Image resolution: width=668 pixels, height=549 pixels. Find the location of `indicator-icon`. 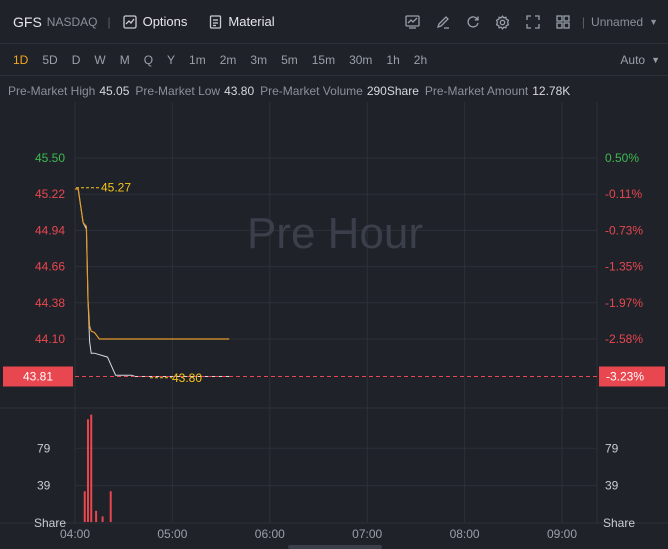

indicator-icon is located at coordinates (413, 22).